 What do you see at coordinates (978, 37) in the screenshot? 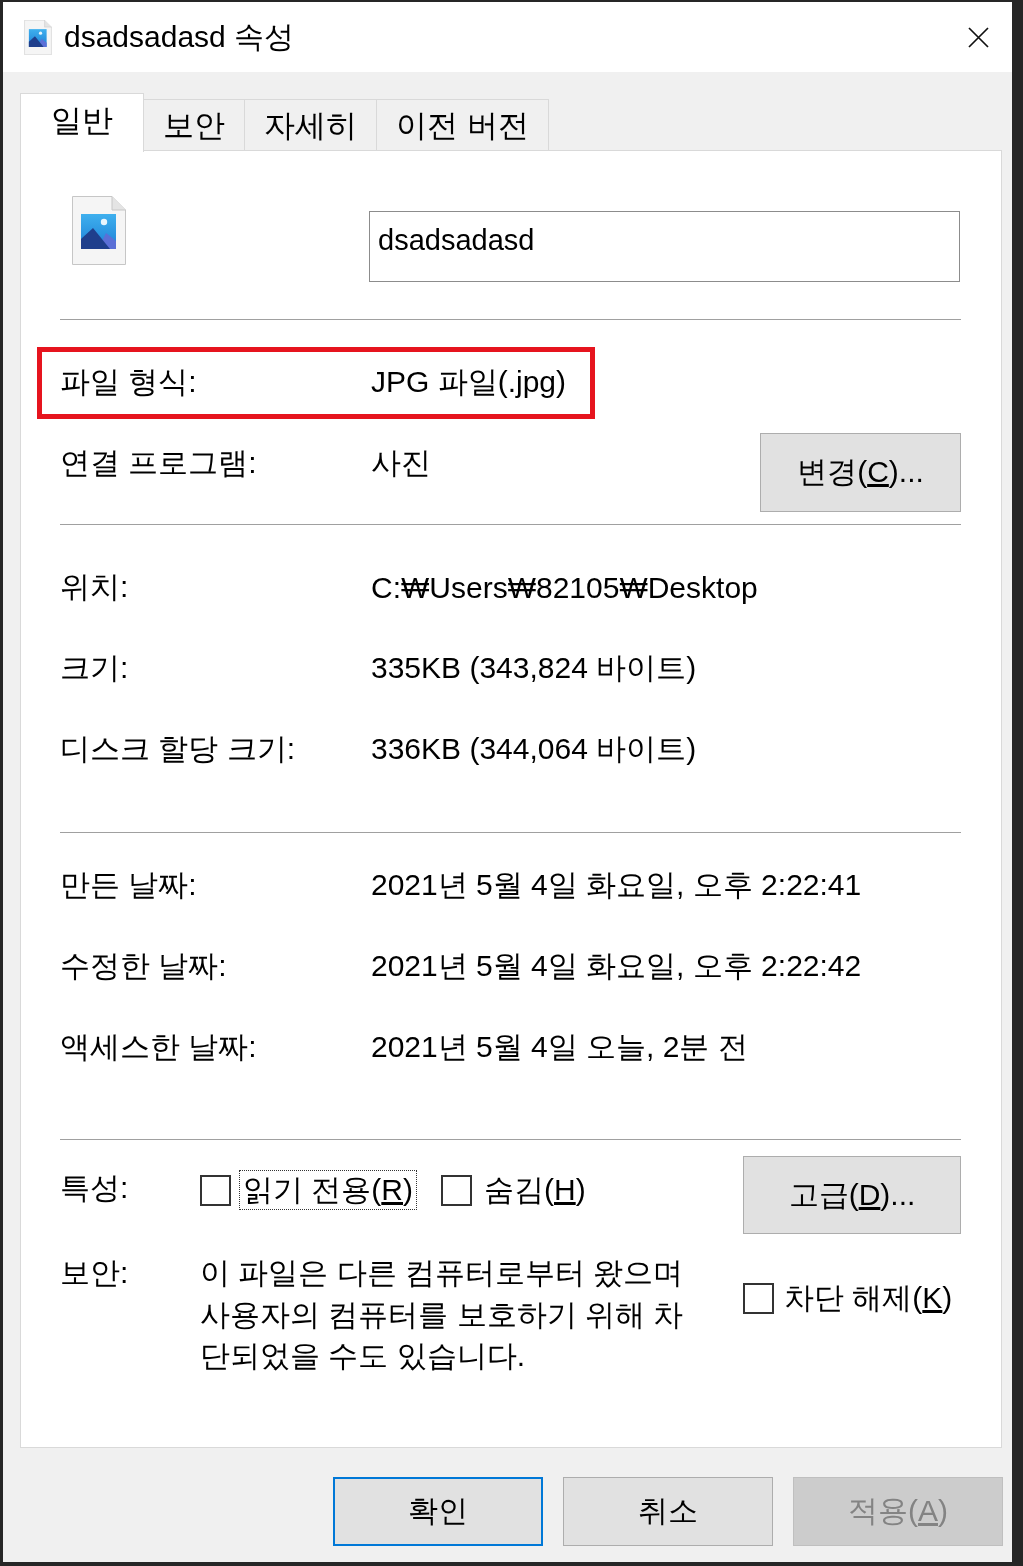
I see `close-icon` at bounding box center [978, 37].